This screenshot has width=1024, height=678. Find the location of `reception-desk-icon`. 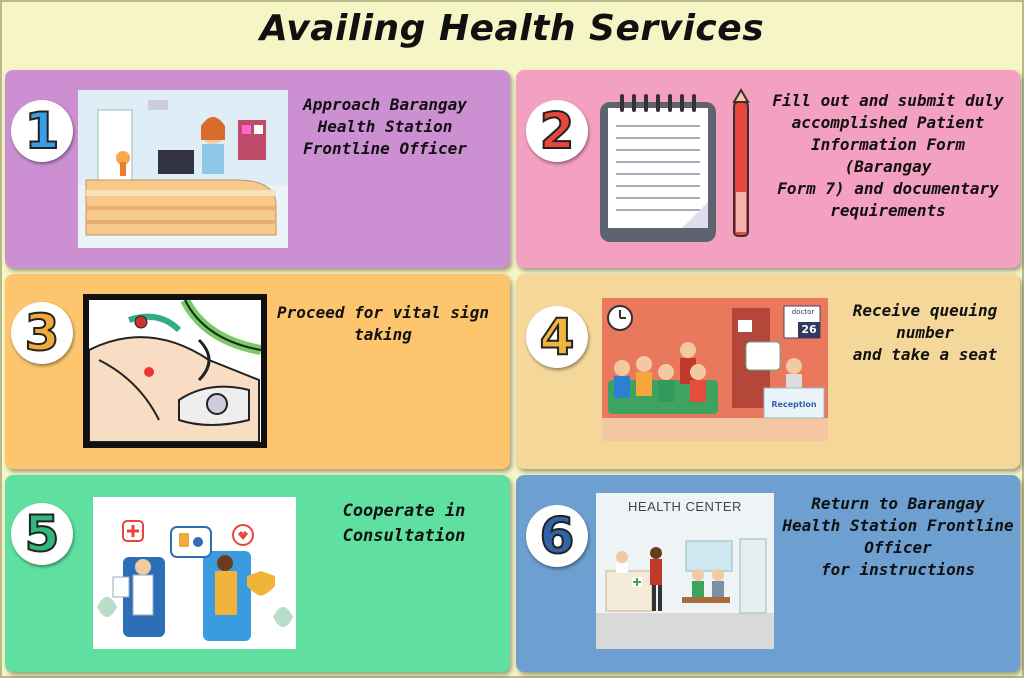

reception-desk-icon is located at coordinates (183, 169).